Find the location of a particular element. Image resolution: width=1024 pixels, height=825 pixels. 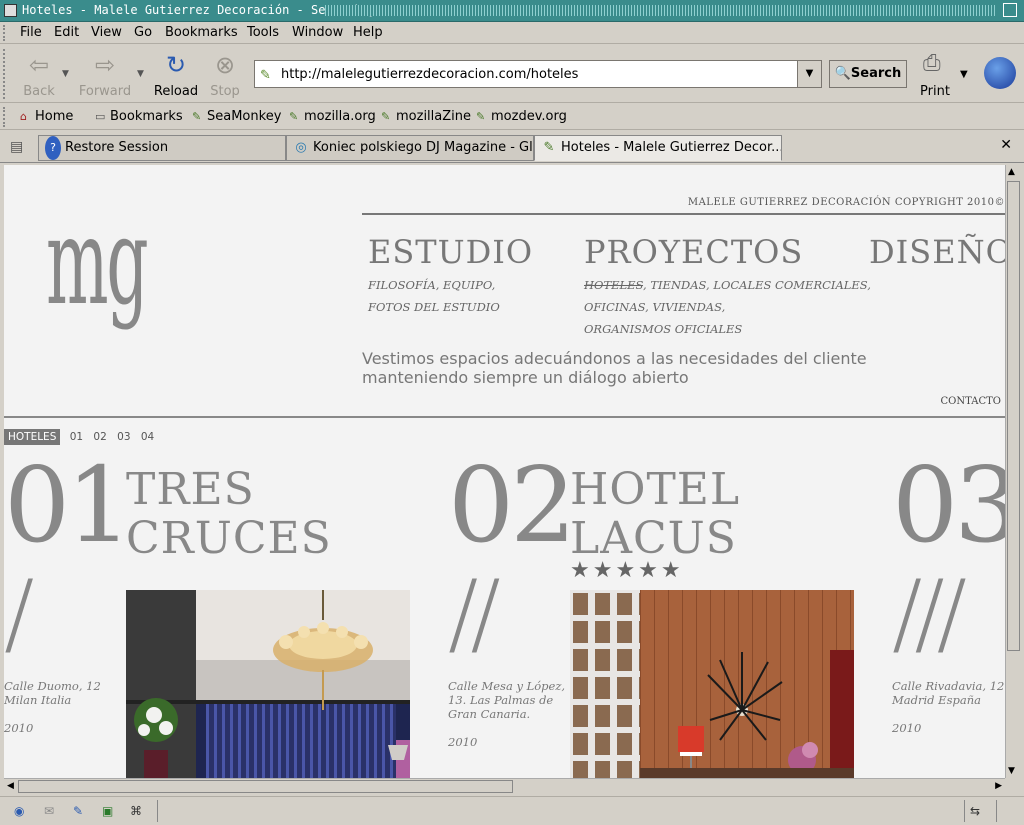

address-line: Calle Rivadavia, 12 is located at coordinates (948, 686).